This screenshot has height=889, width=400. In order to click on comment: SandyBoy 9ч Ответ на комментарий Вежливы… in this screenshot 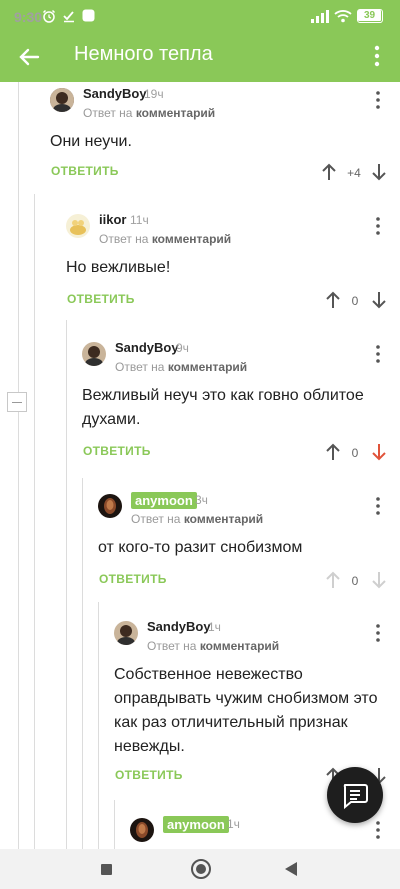, I will do `click(238, 406)`.